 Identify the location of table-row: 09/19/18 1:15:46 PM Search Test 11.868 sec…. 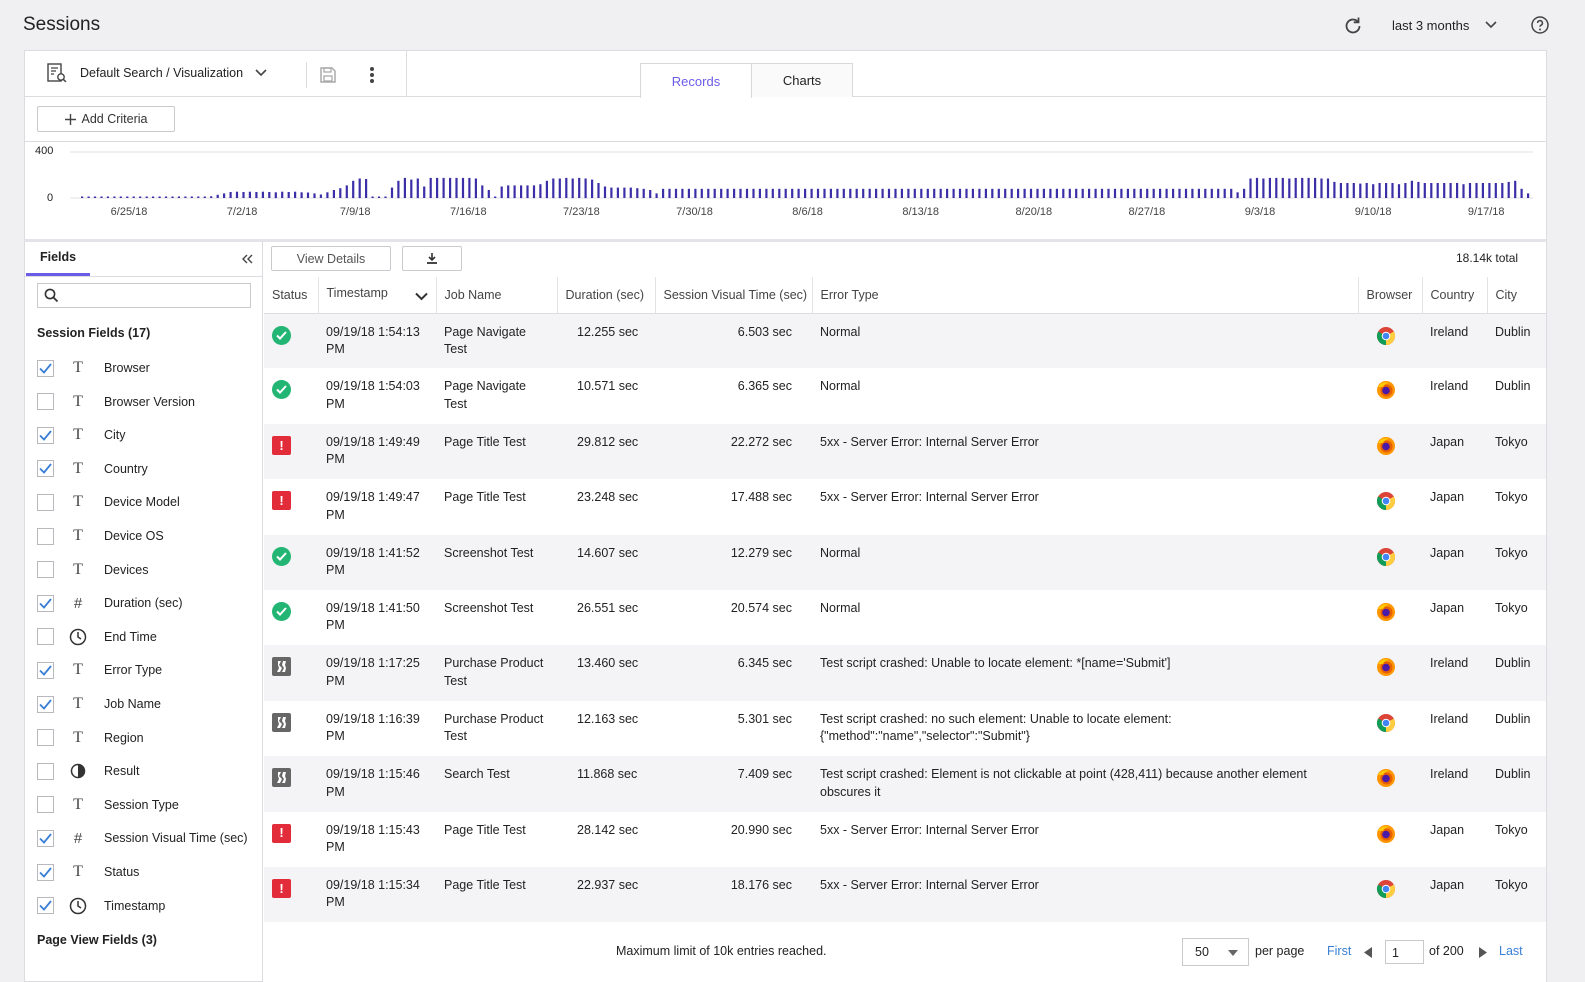
(905, 784).